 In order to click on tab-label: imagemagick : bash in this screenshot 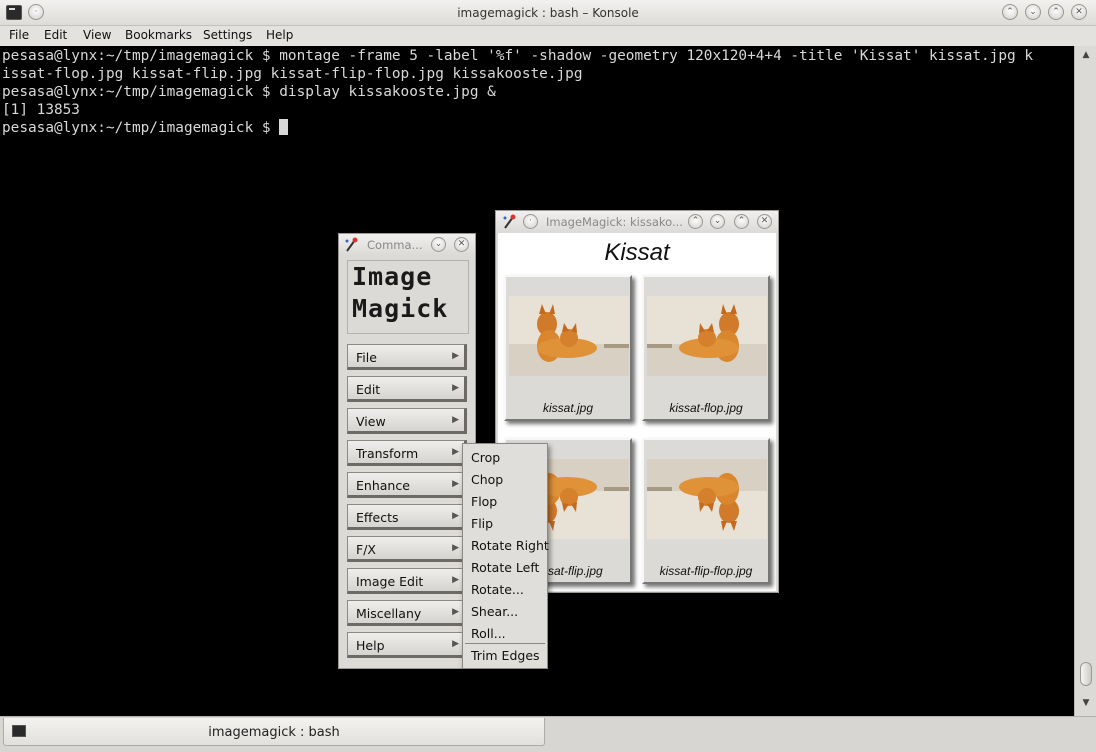, I will do `click(274, 732)`.